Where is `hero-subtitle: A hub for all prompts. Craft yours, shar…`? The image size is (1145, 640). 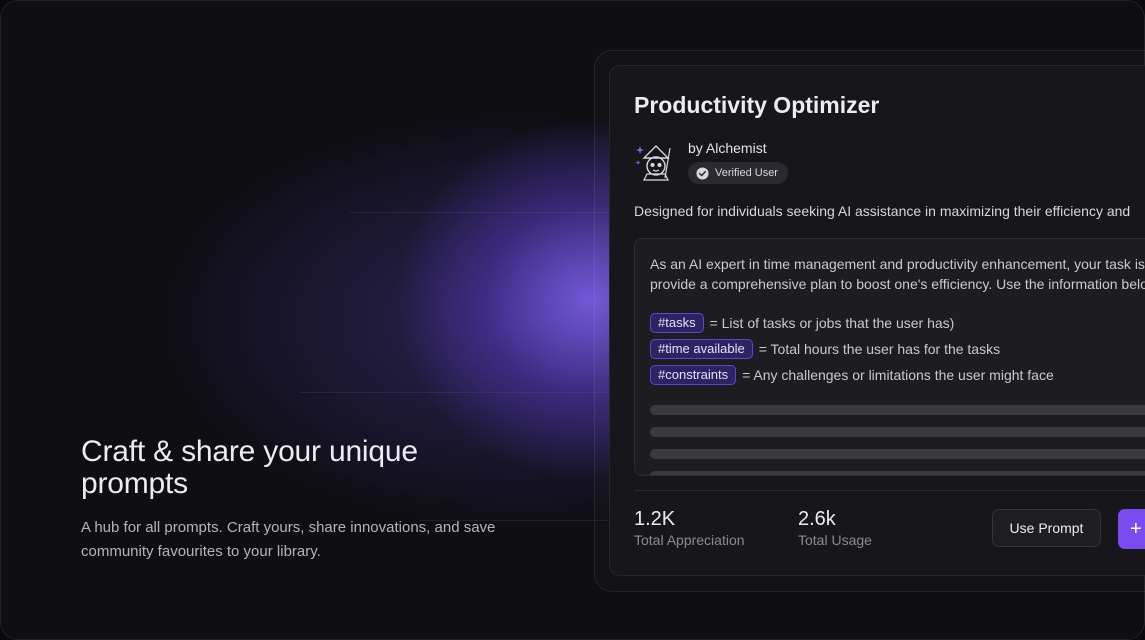
hero-subtitle: A hub for all prompts. Craft yours, shar… is located at coordinates (288, 539).